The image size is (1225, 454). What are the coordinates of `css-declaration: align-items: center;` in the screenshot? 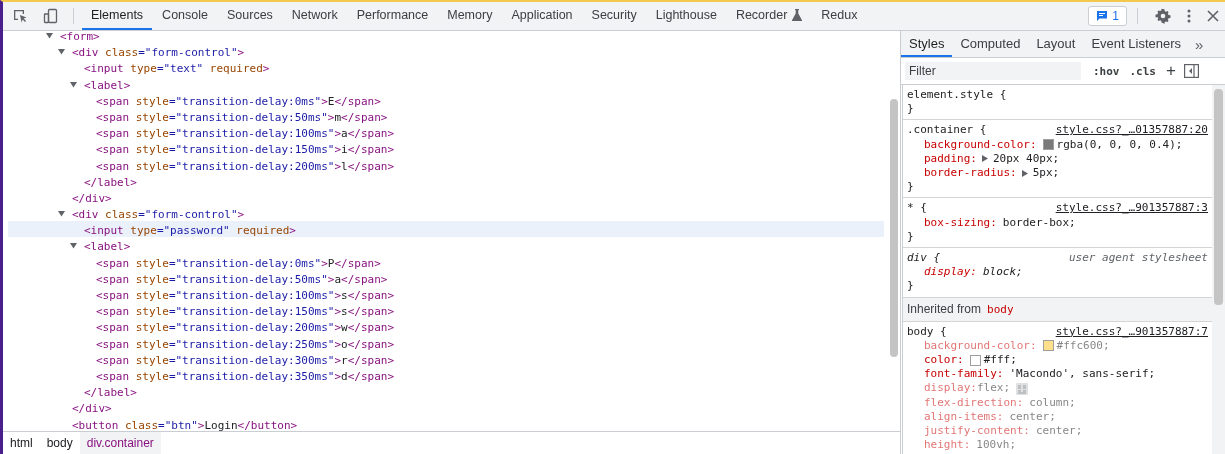 It's located at (1057, 417).